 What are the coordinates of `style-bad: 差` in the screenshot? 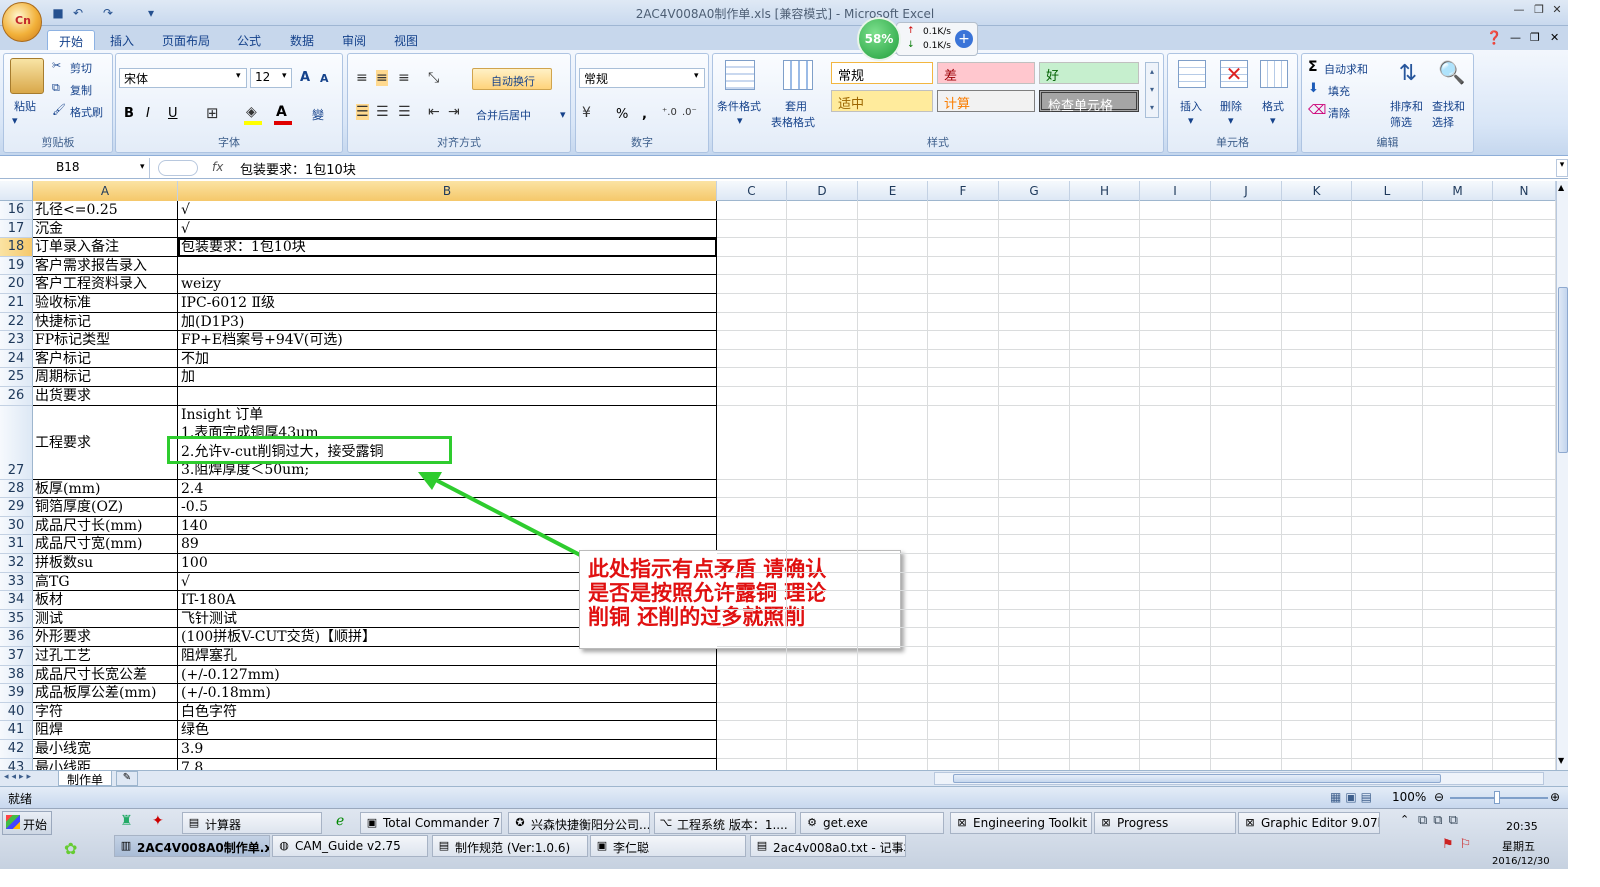 It's located at (986, 73).